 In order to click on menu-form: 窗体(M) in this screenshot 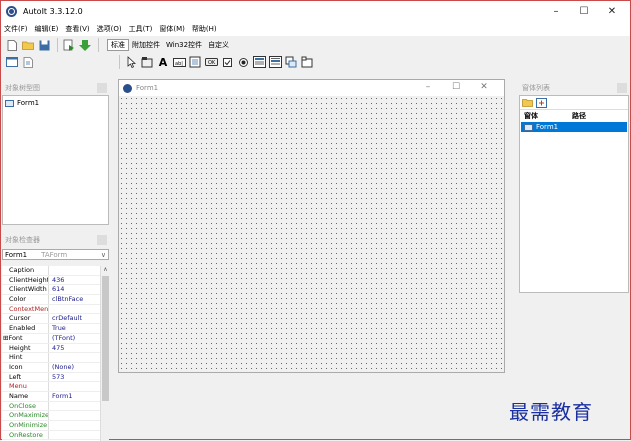, I will do `click(172, 29)`.